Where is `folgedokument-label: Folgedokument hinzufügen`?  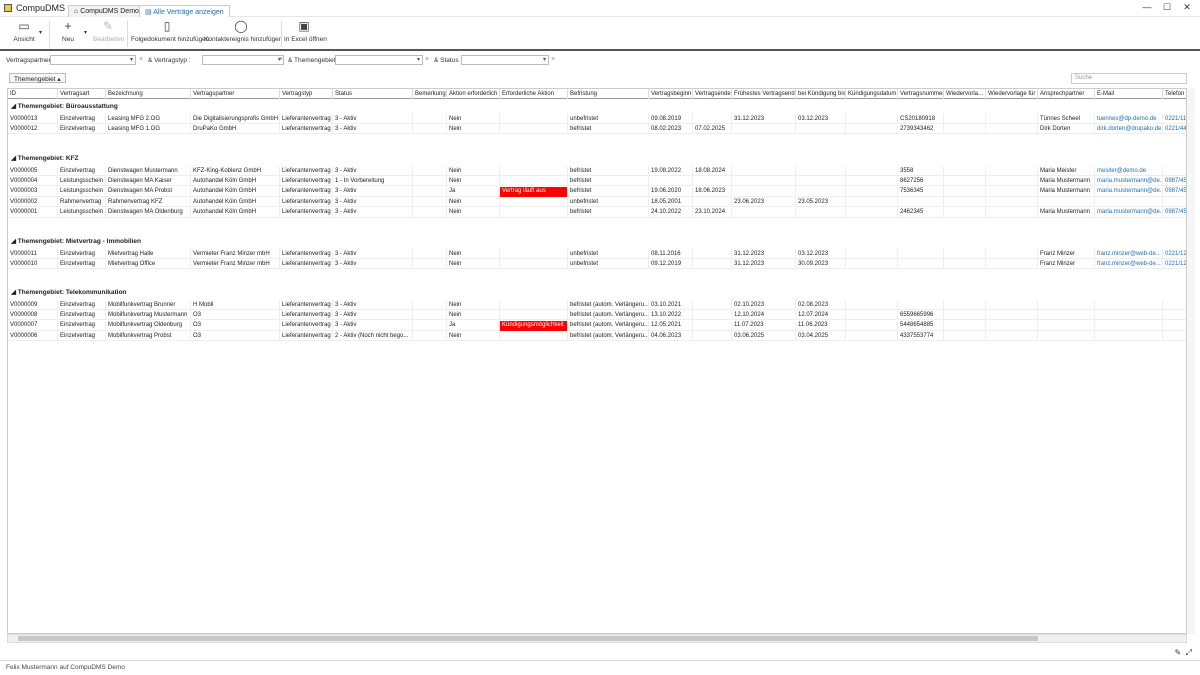
folgedokument-label: Folgedokument hinzufügen is located at coordinates (170, 39).